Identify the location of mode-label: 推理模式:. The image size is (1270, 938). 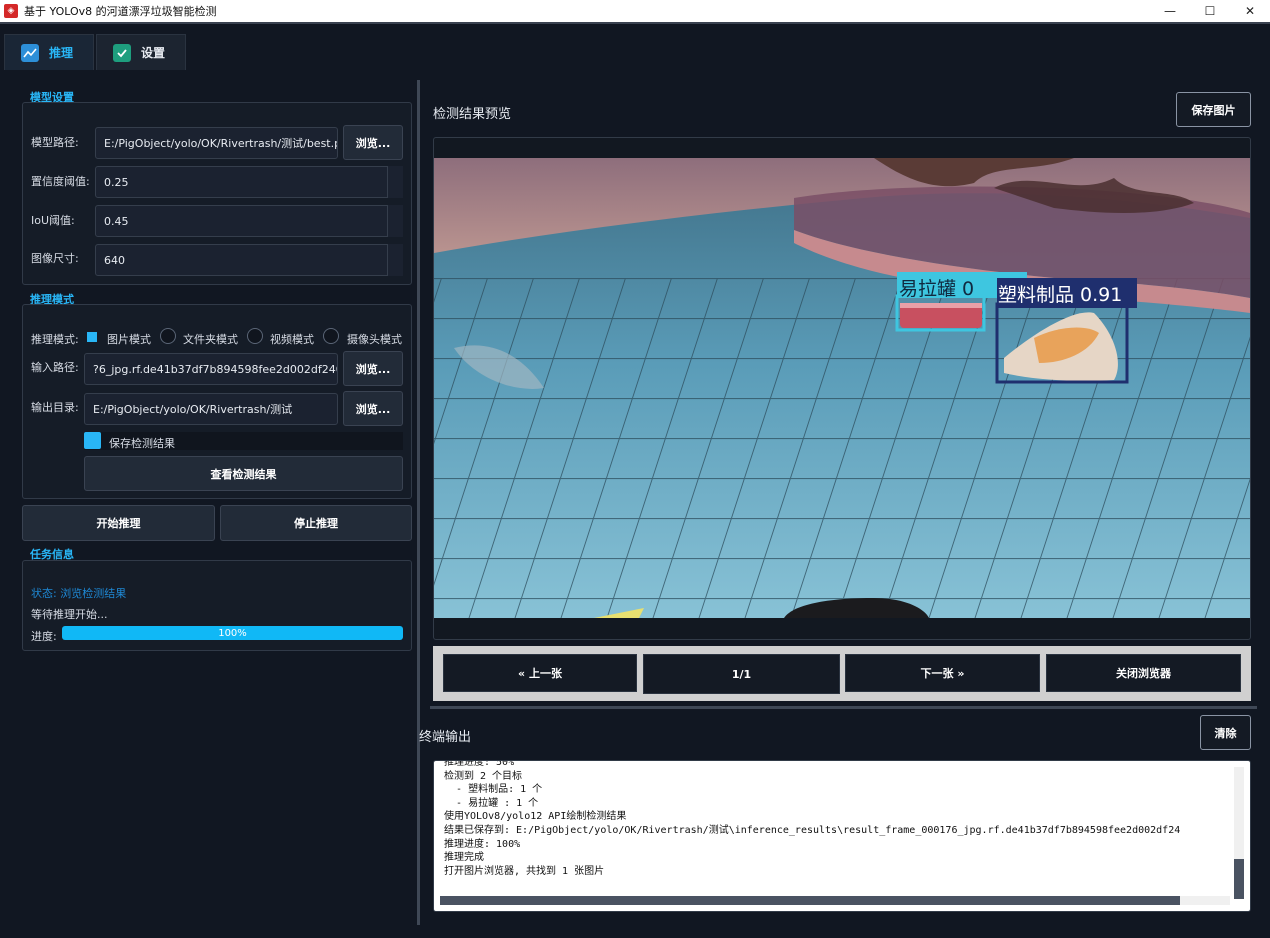
(55, 339).